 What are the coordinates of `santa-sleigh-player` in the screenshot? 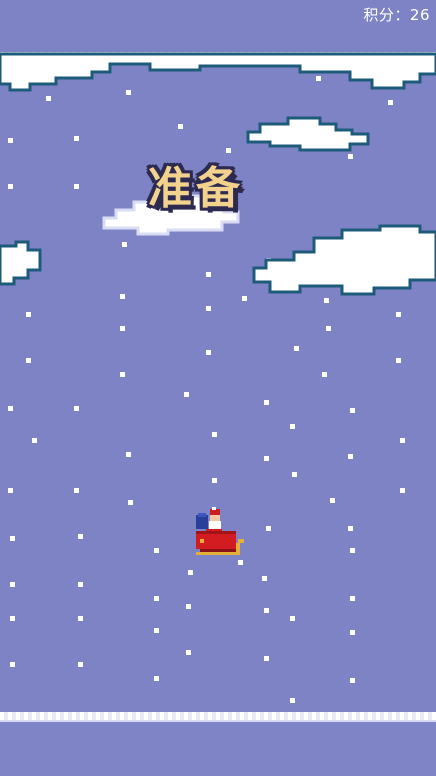 It's located at (220, 531).